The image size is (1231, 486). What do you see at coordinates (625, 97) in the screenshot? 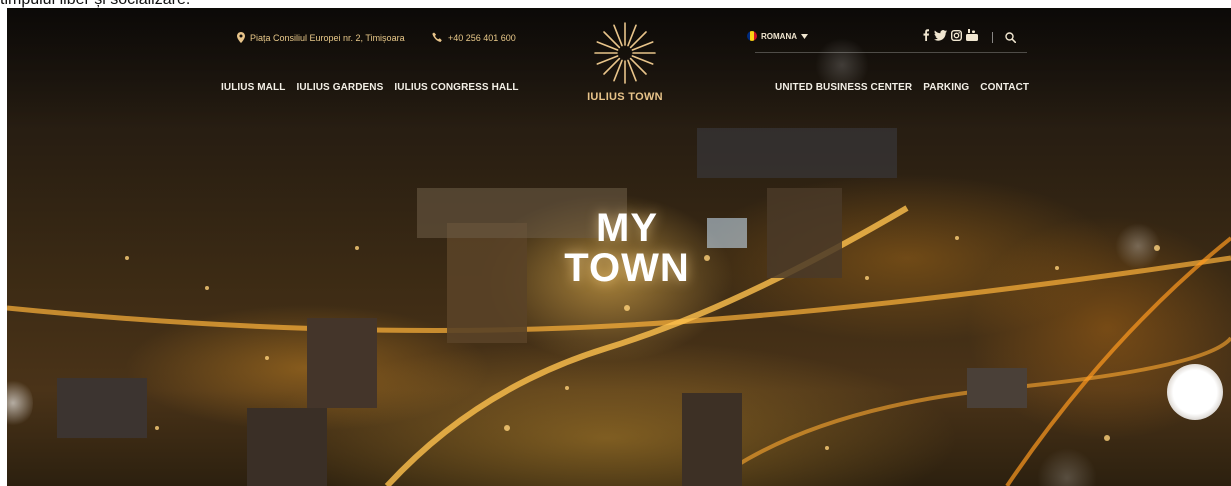
I see `logo-text: IULIUS TOWN` at bounding box center [625, 97].